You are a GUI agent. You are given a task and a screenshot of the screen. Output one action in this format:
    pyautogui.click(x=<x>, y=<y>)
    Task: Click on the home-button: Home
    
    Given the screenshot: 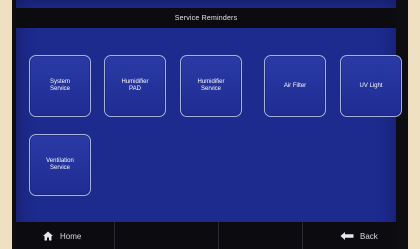 What is the action you would take?
    pyautogui.click(x=61, y=236)
    